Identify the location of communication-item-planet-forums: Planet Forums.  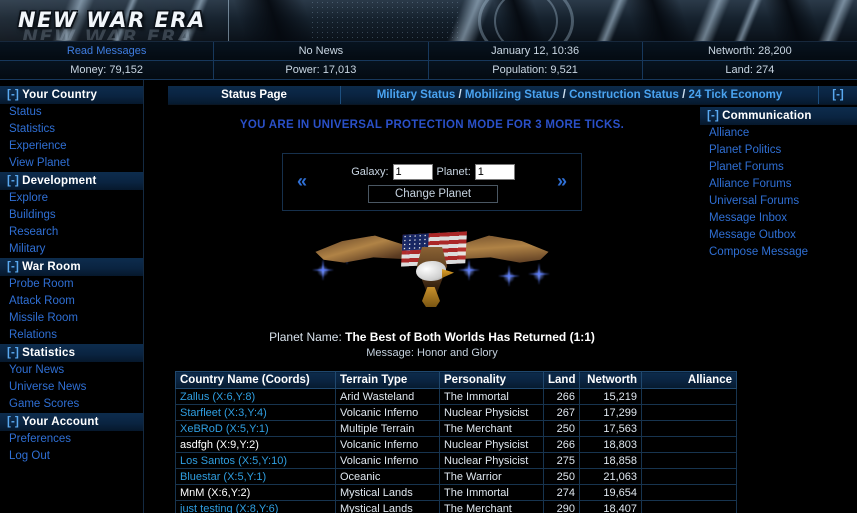
(778, 167).